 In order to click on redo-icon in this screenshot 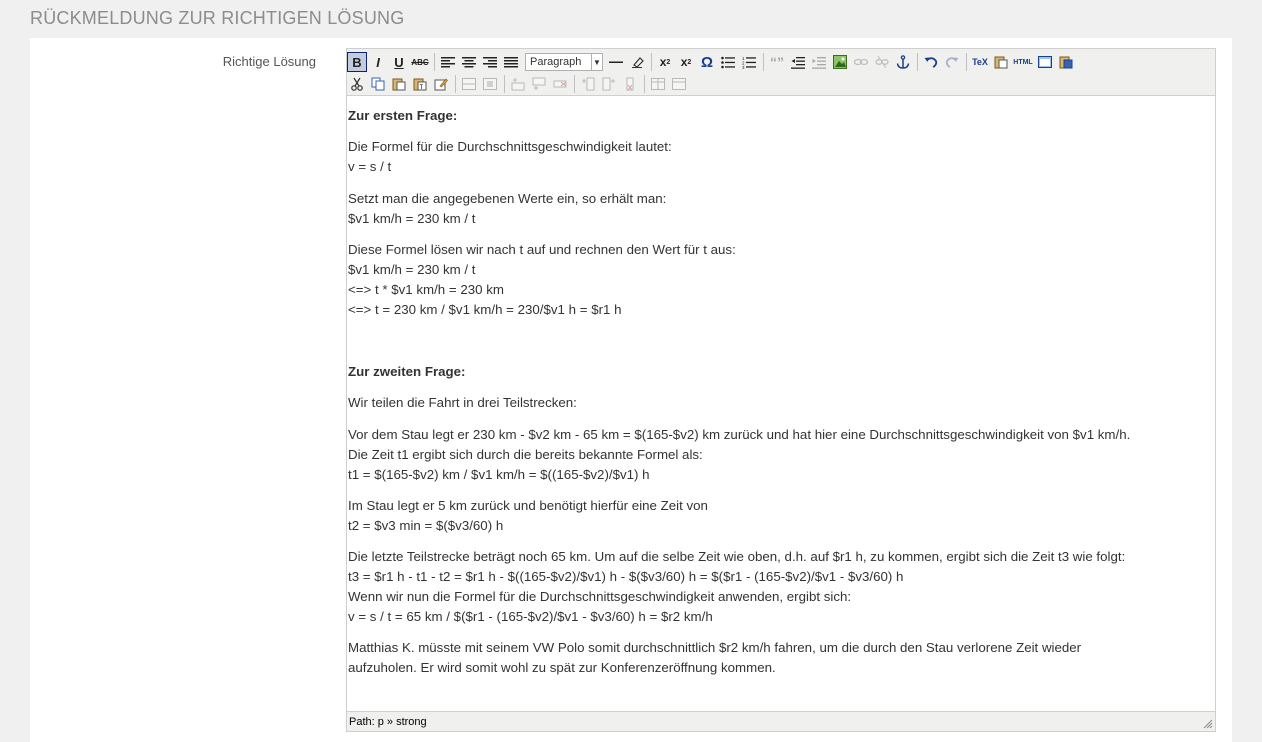, I will do `click(952, 62)`.